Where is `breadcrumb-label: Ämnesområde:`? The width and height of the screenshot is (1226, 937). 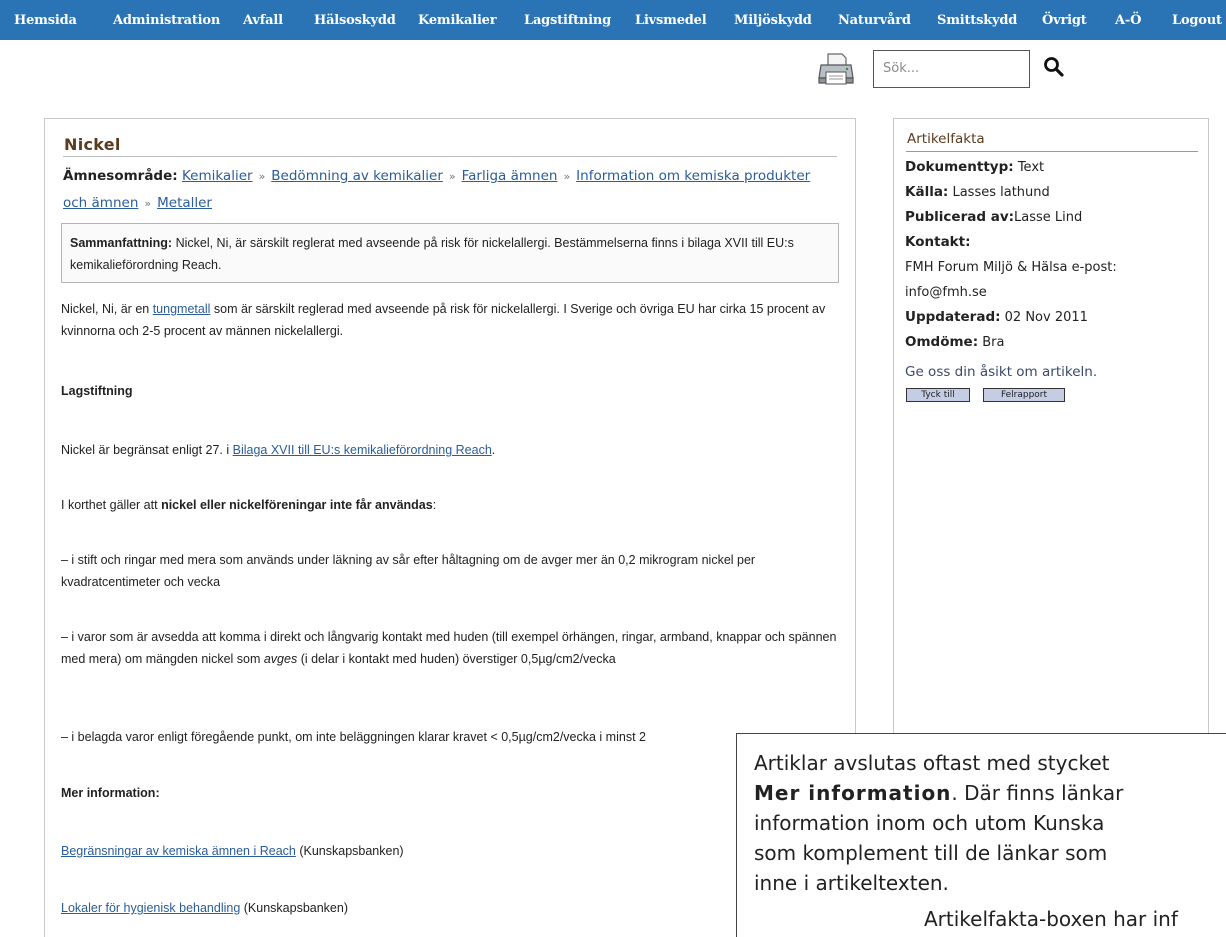
breadcrumb-label: Ämnesområde: is located at coordinates (120, 176).